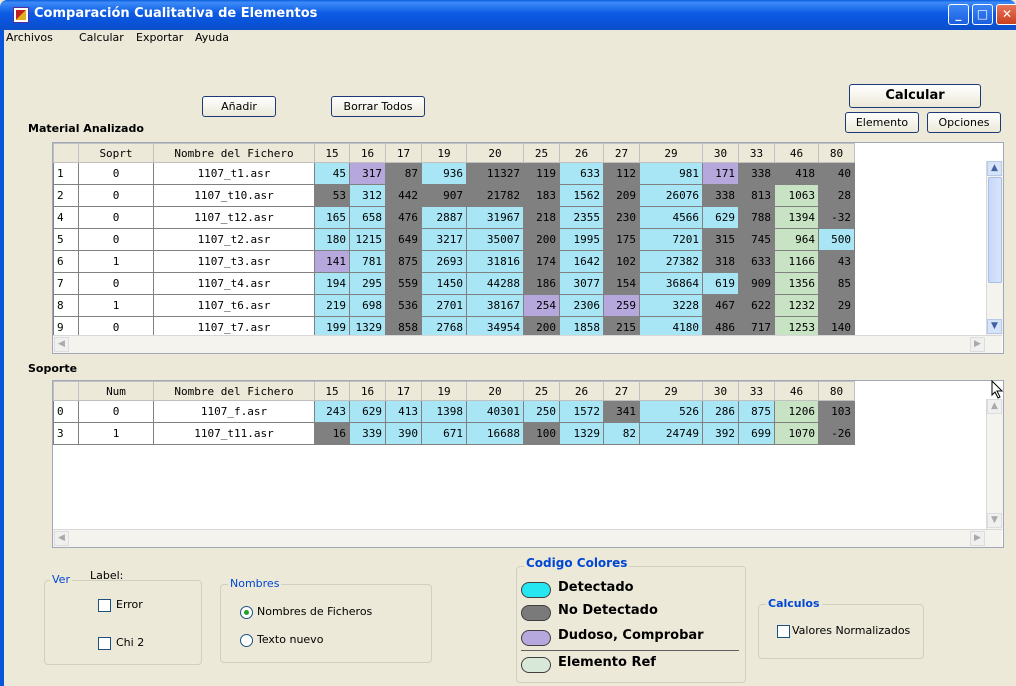 The height and width of the screenshot is (686, 1016). I want to click on table-cell: 1206, so click(796, 411).